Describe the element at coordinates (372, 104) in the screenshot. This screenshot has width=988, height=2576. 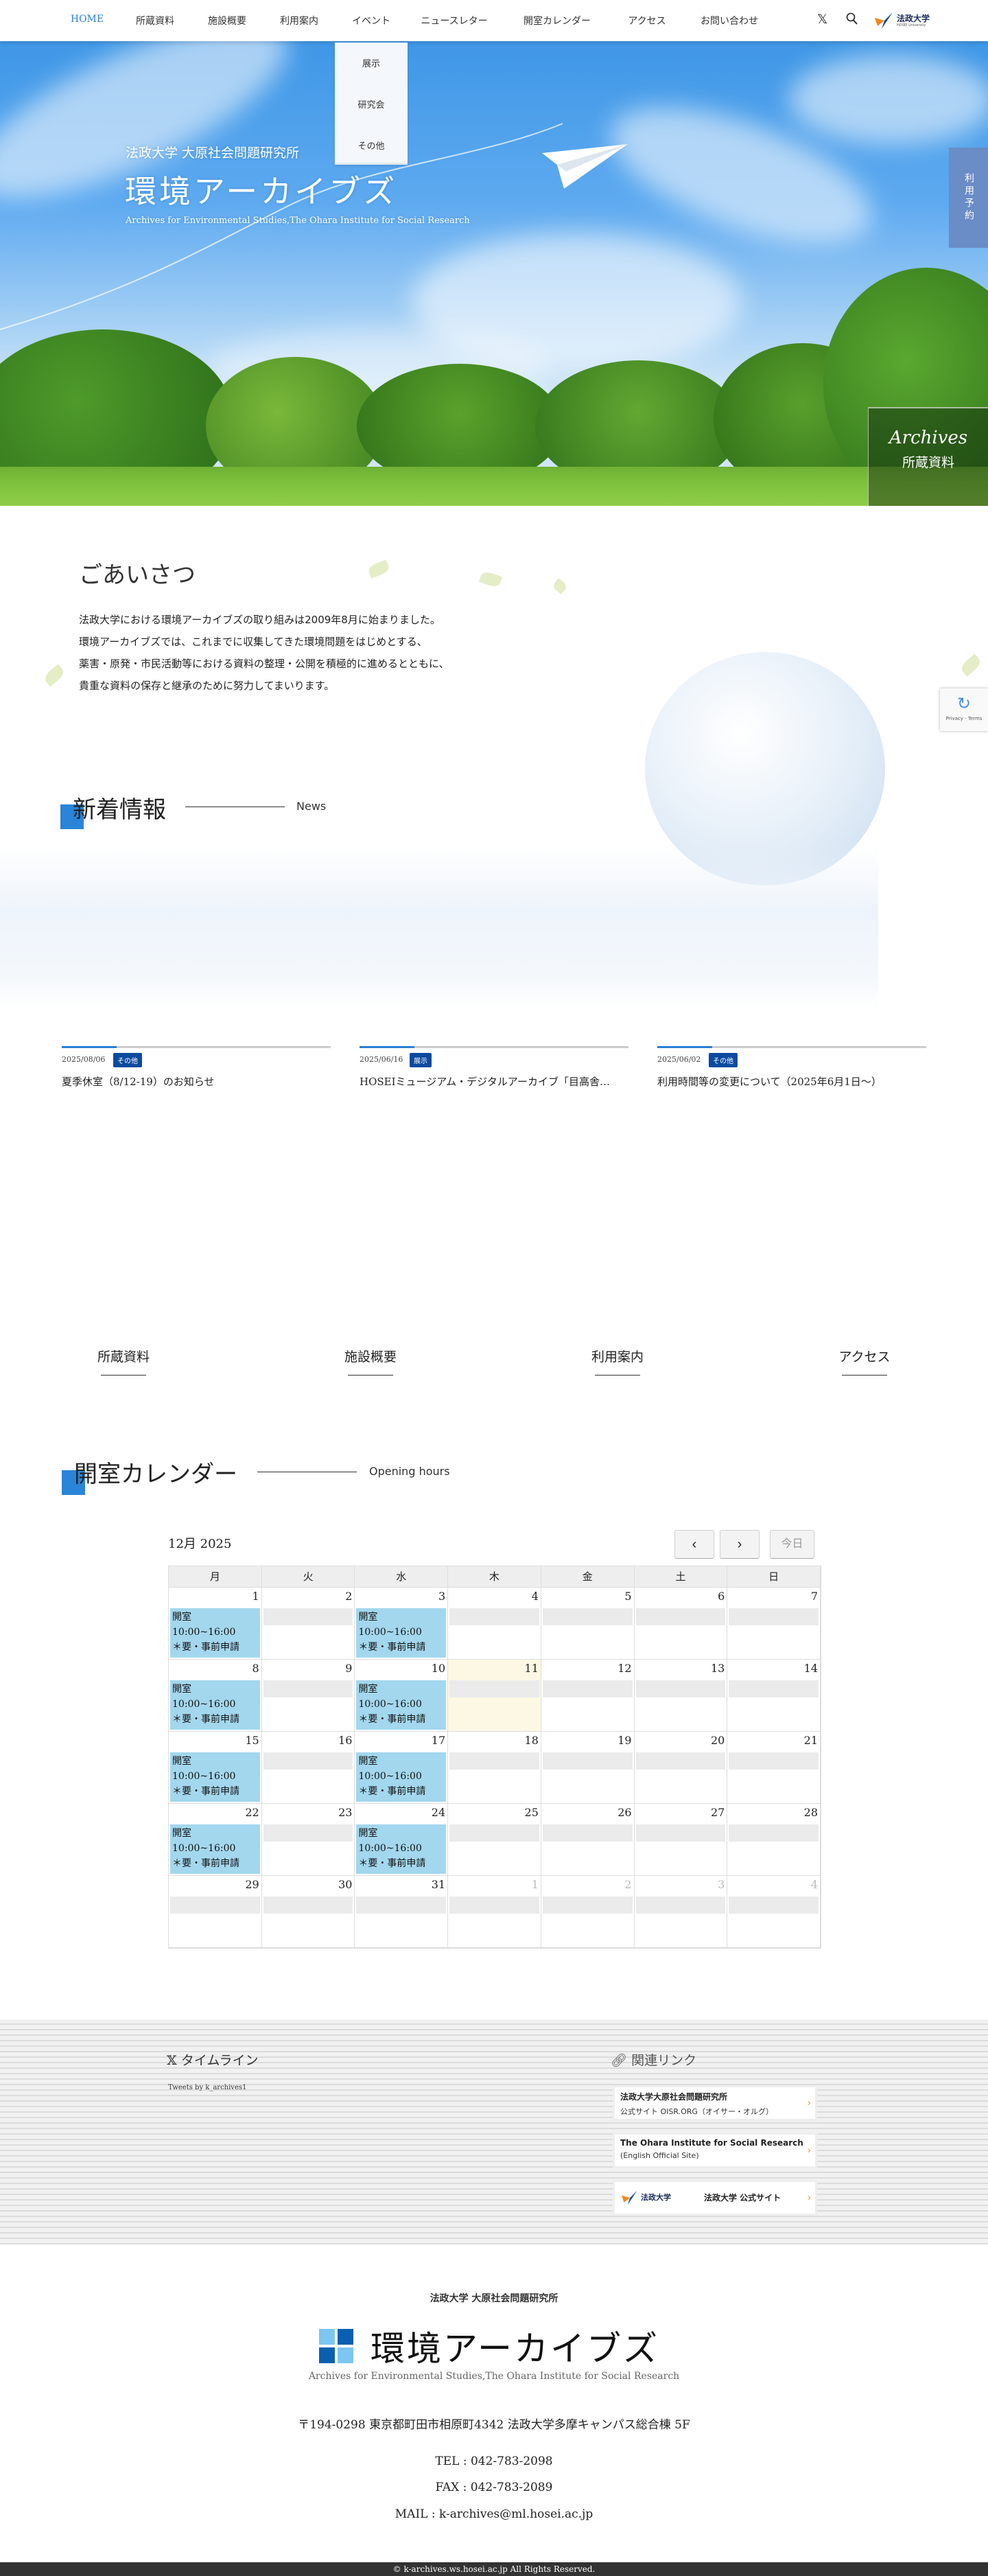
I see `dropdown-item-study-group: 研究会` at that location.